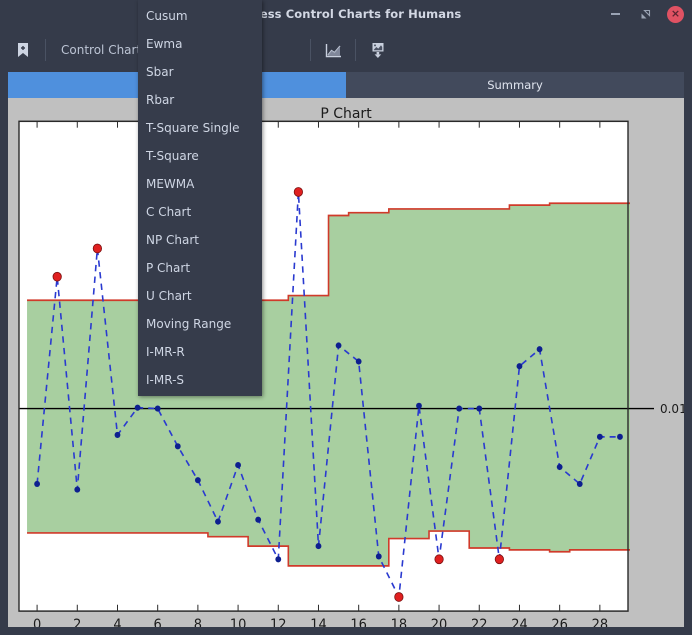 The image size is (692, 635). Describe the element at coordinates (515, 85) in the screenshot. I see `tab-summary: Summary` at that location.